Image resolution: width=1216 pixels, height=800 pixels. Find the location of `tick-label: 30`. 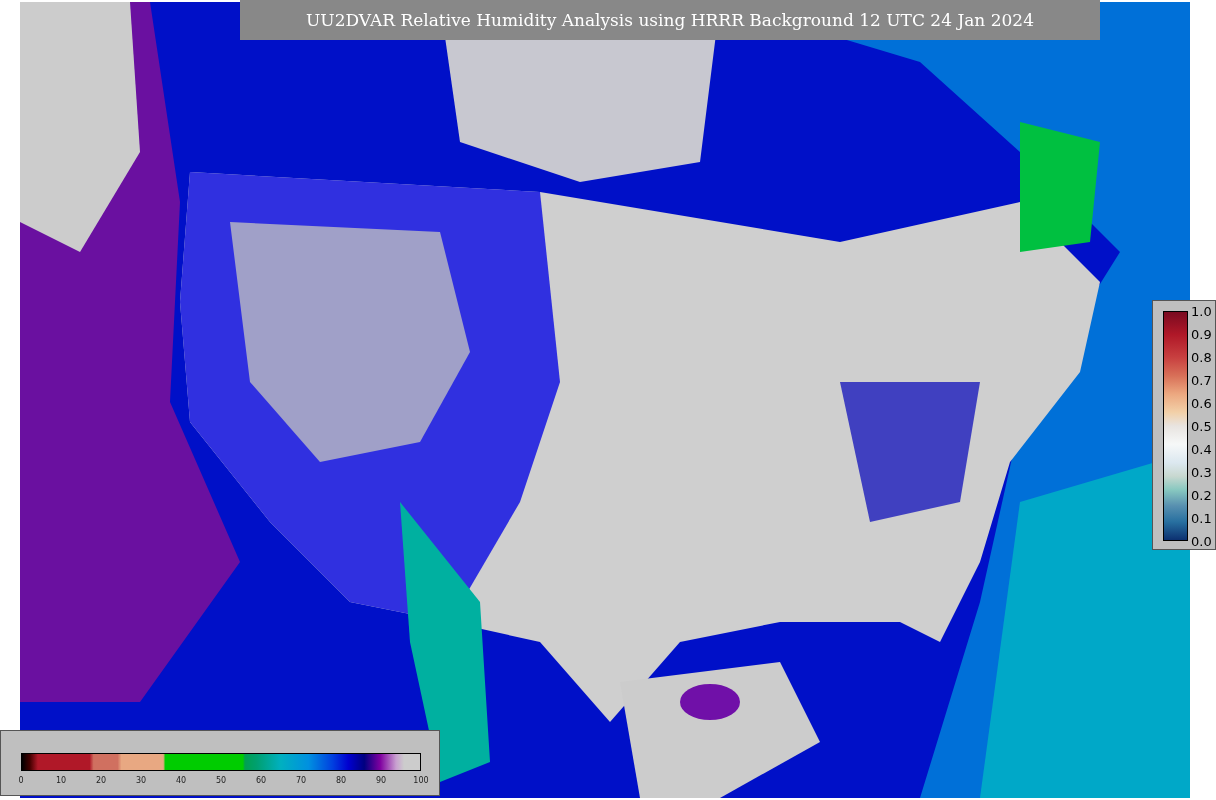

tick-label: 30 is located at coordinates (141, 780).